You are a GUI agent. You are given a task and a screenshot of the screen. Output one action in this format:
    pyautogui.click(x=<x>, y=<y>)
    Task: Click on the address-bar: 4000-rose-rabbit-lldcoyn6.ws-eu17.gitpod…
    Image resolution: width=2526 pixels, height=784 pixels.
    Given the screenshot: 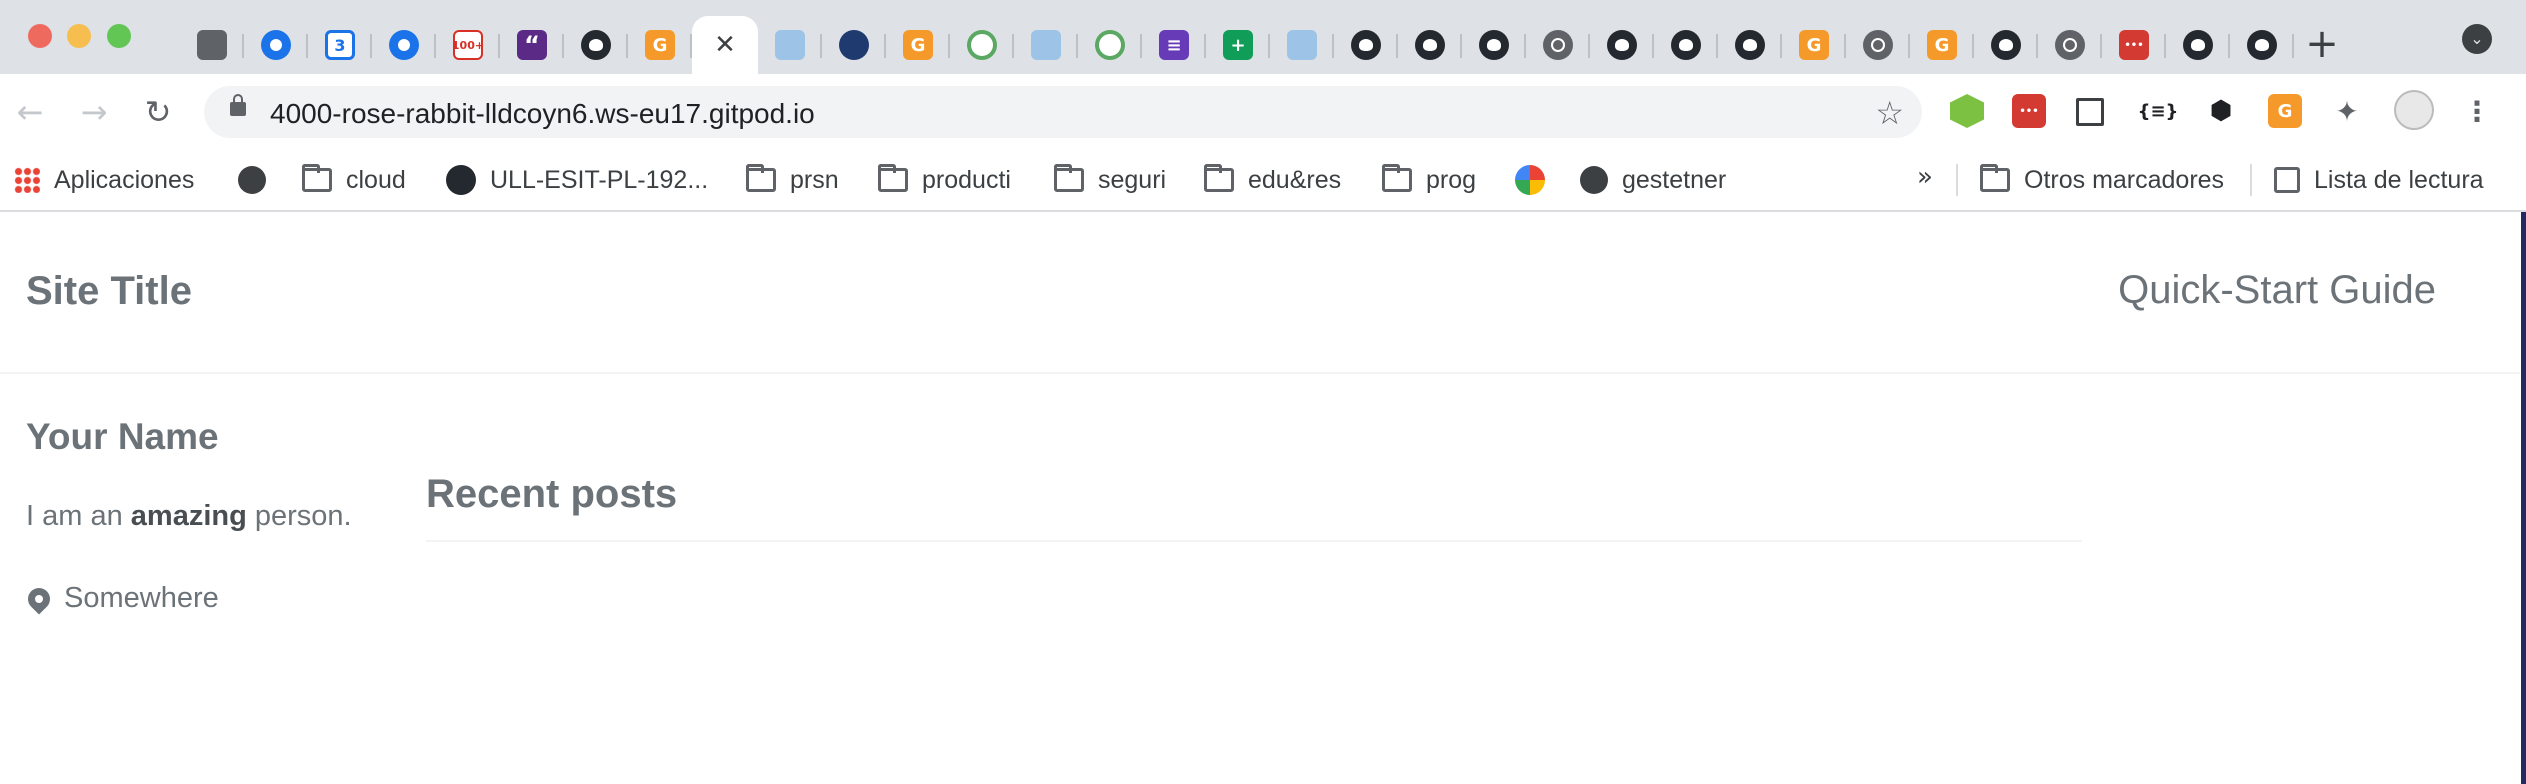 What is the action you would take?
    pyautogui.click(x=1063, y=112)
    